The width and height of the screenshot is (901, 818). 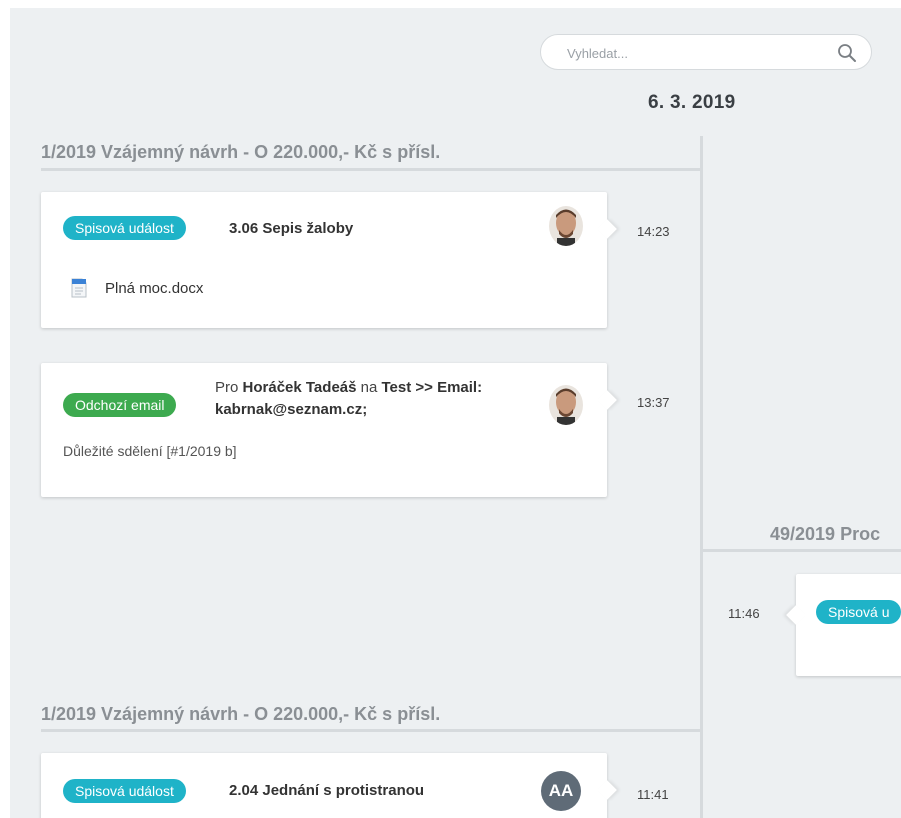 What do you see at coordinates (154, 288) in the screenshot?
I see `attachment-link: Plná moc.docx` at bounding box center [154, 288].